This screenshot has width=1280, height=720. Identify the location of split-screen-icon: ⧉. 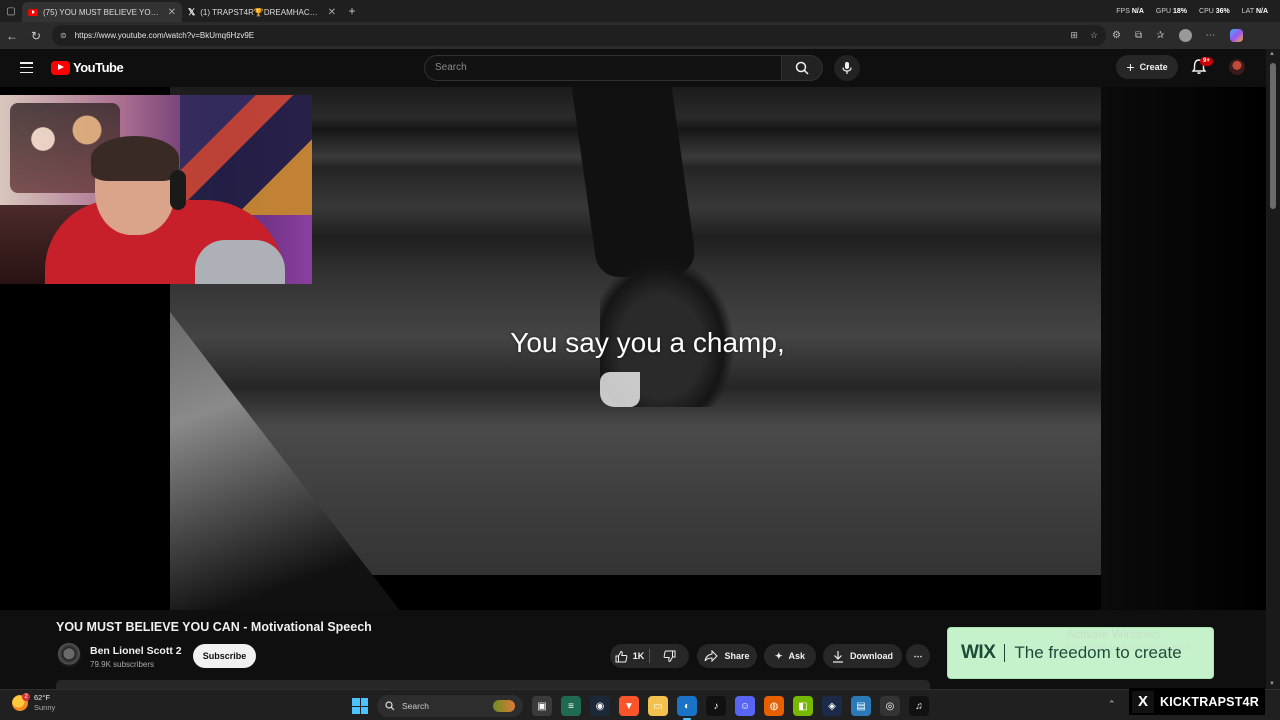
(1138, 35).